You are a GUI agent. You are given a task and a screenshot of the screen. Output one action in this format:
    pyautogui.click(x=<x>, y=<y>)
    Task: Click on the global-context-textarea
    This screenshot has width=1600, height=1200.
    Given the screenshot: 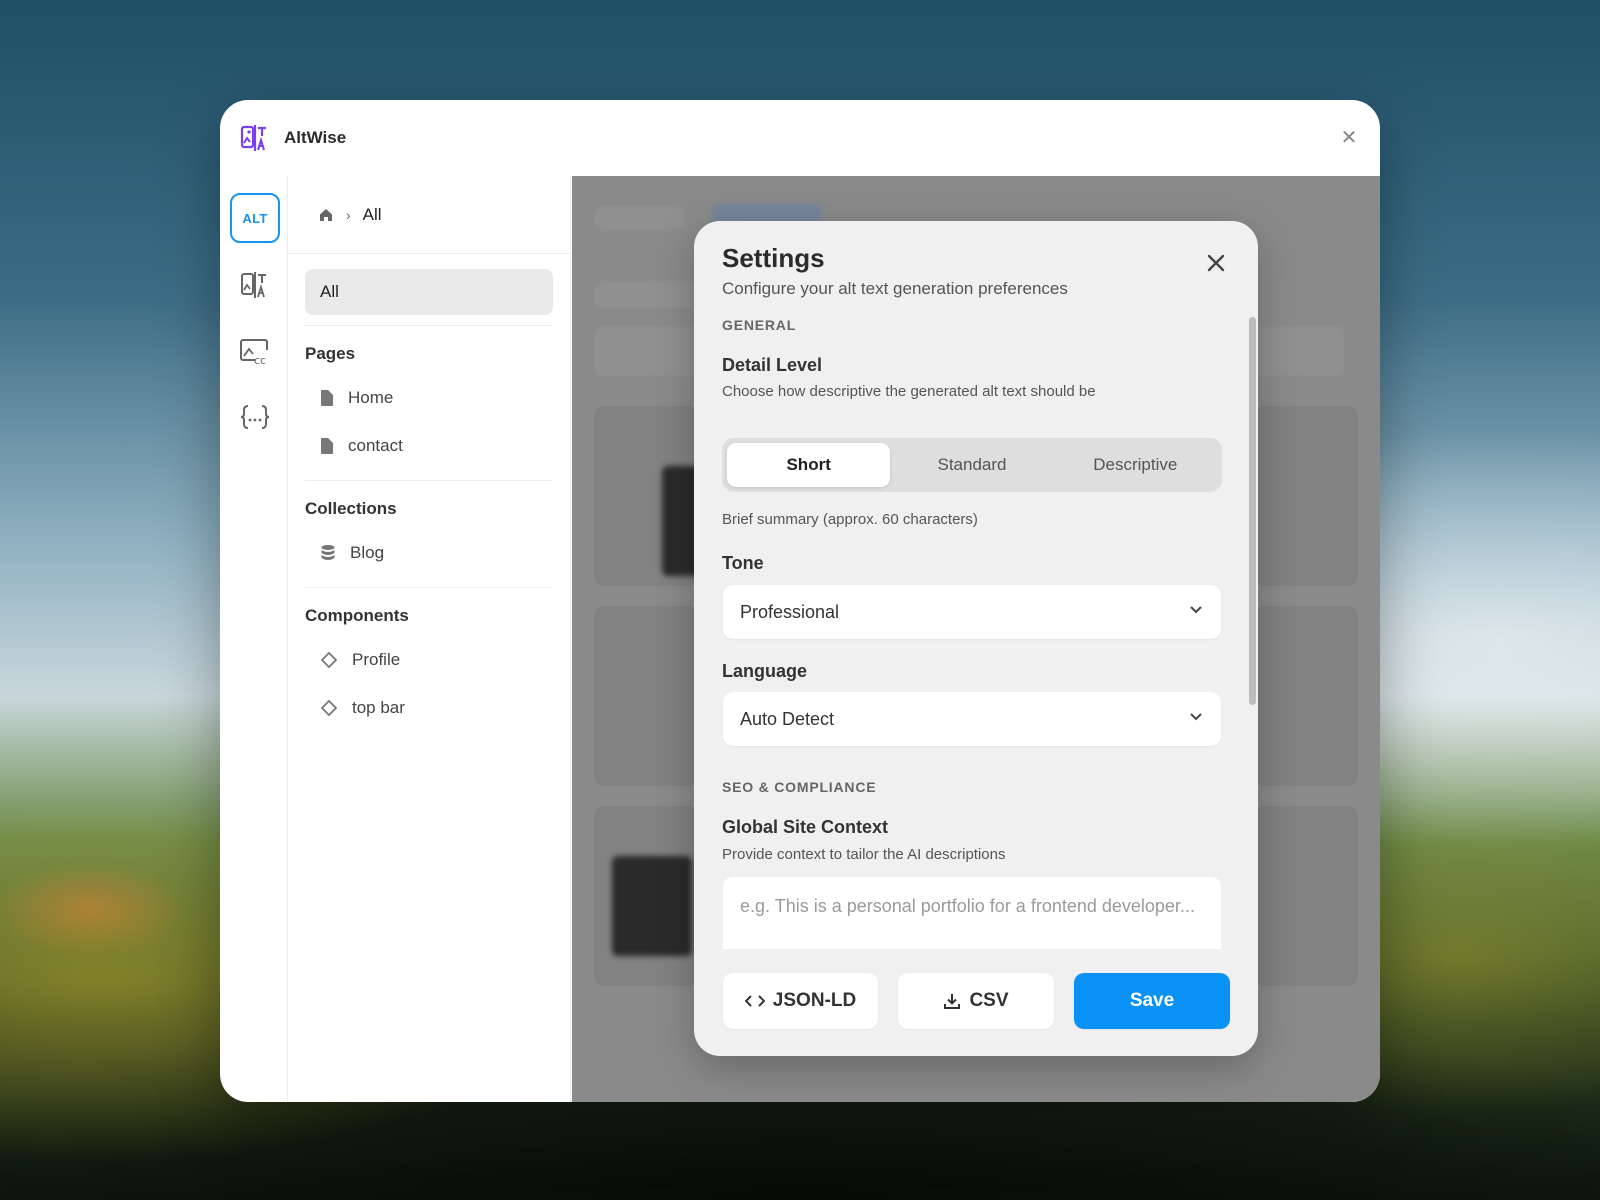 What is the action you would take?
    pyautogui.click(x=972, y=913)
    